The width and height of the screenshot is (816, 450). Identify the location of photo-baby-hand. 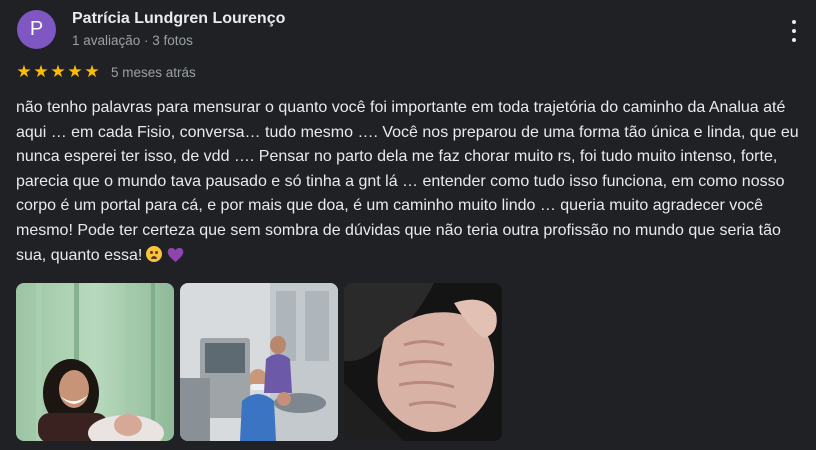
(423, 362).